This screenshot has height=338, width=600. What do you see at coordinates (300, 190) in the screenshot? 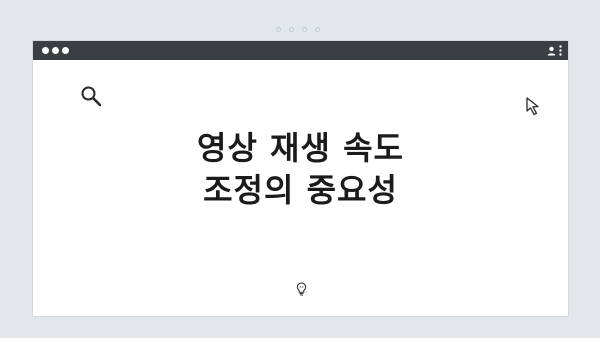
I see `headline-line-2: 조정의 중요성` at bounding box center [300, 190].